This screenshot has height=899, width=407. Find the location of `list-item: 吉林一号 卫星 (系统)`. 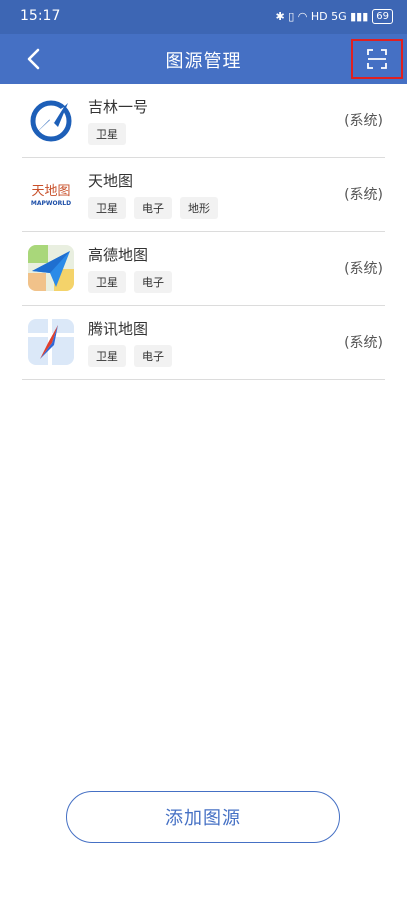

list-item: 吉林一号 卫星 (系统) is located at coordinates (203, 121).